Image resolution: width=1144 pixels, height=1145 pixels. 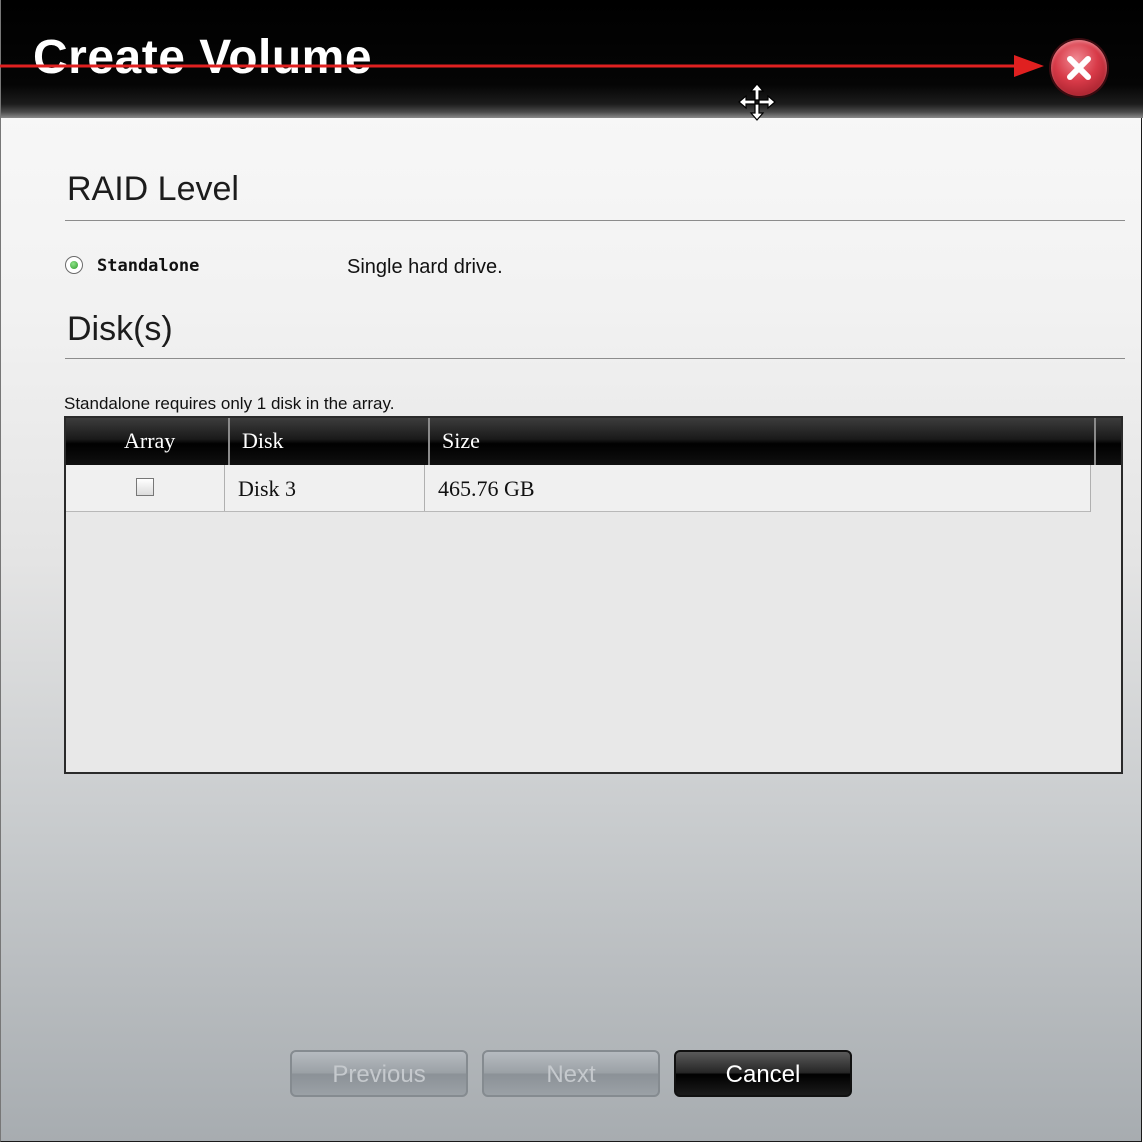 I want to click on raid-standalone-radio, so click(x=74, y=265).